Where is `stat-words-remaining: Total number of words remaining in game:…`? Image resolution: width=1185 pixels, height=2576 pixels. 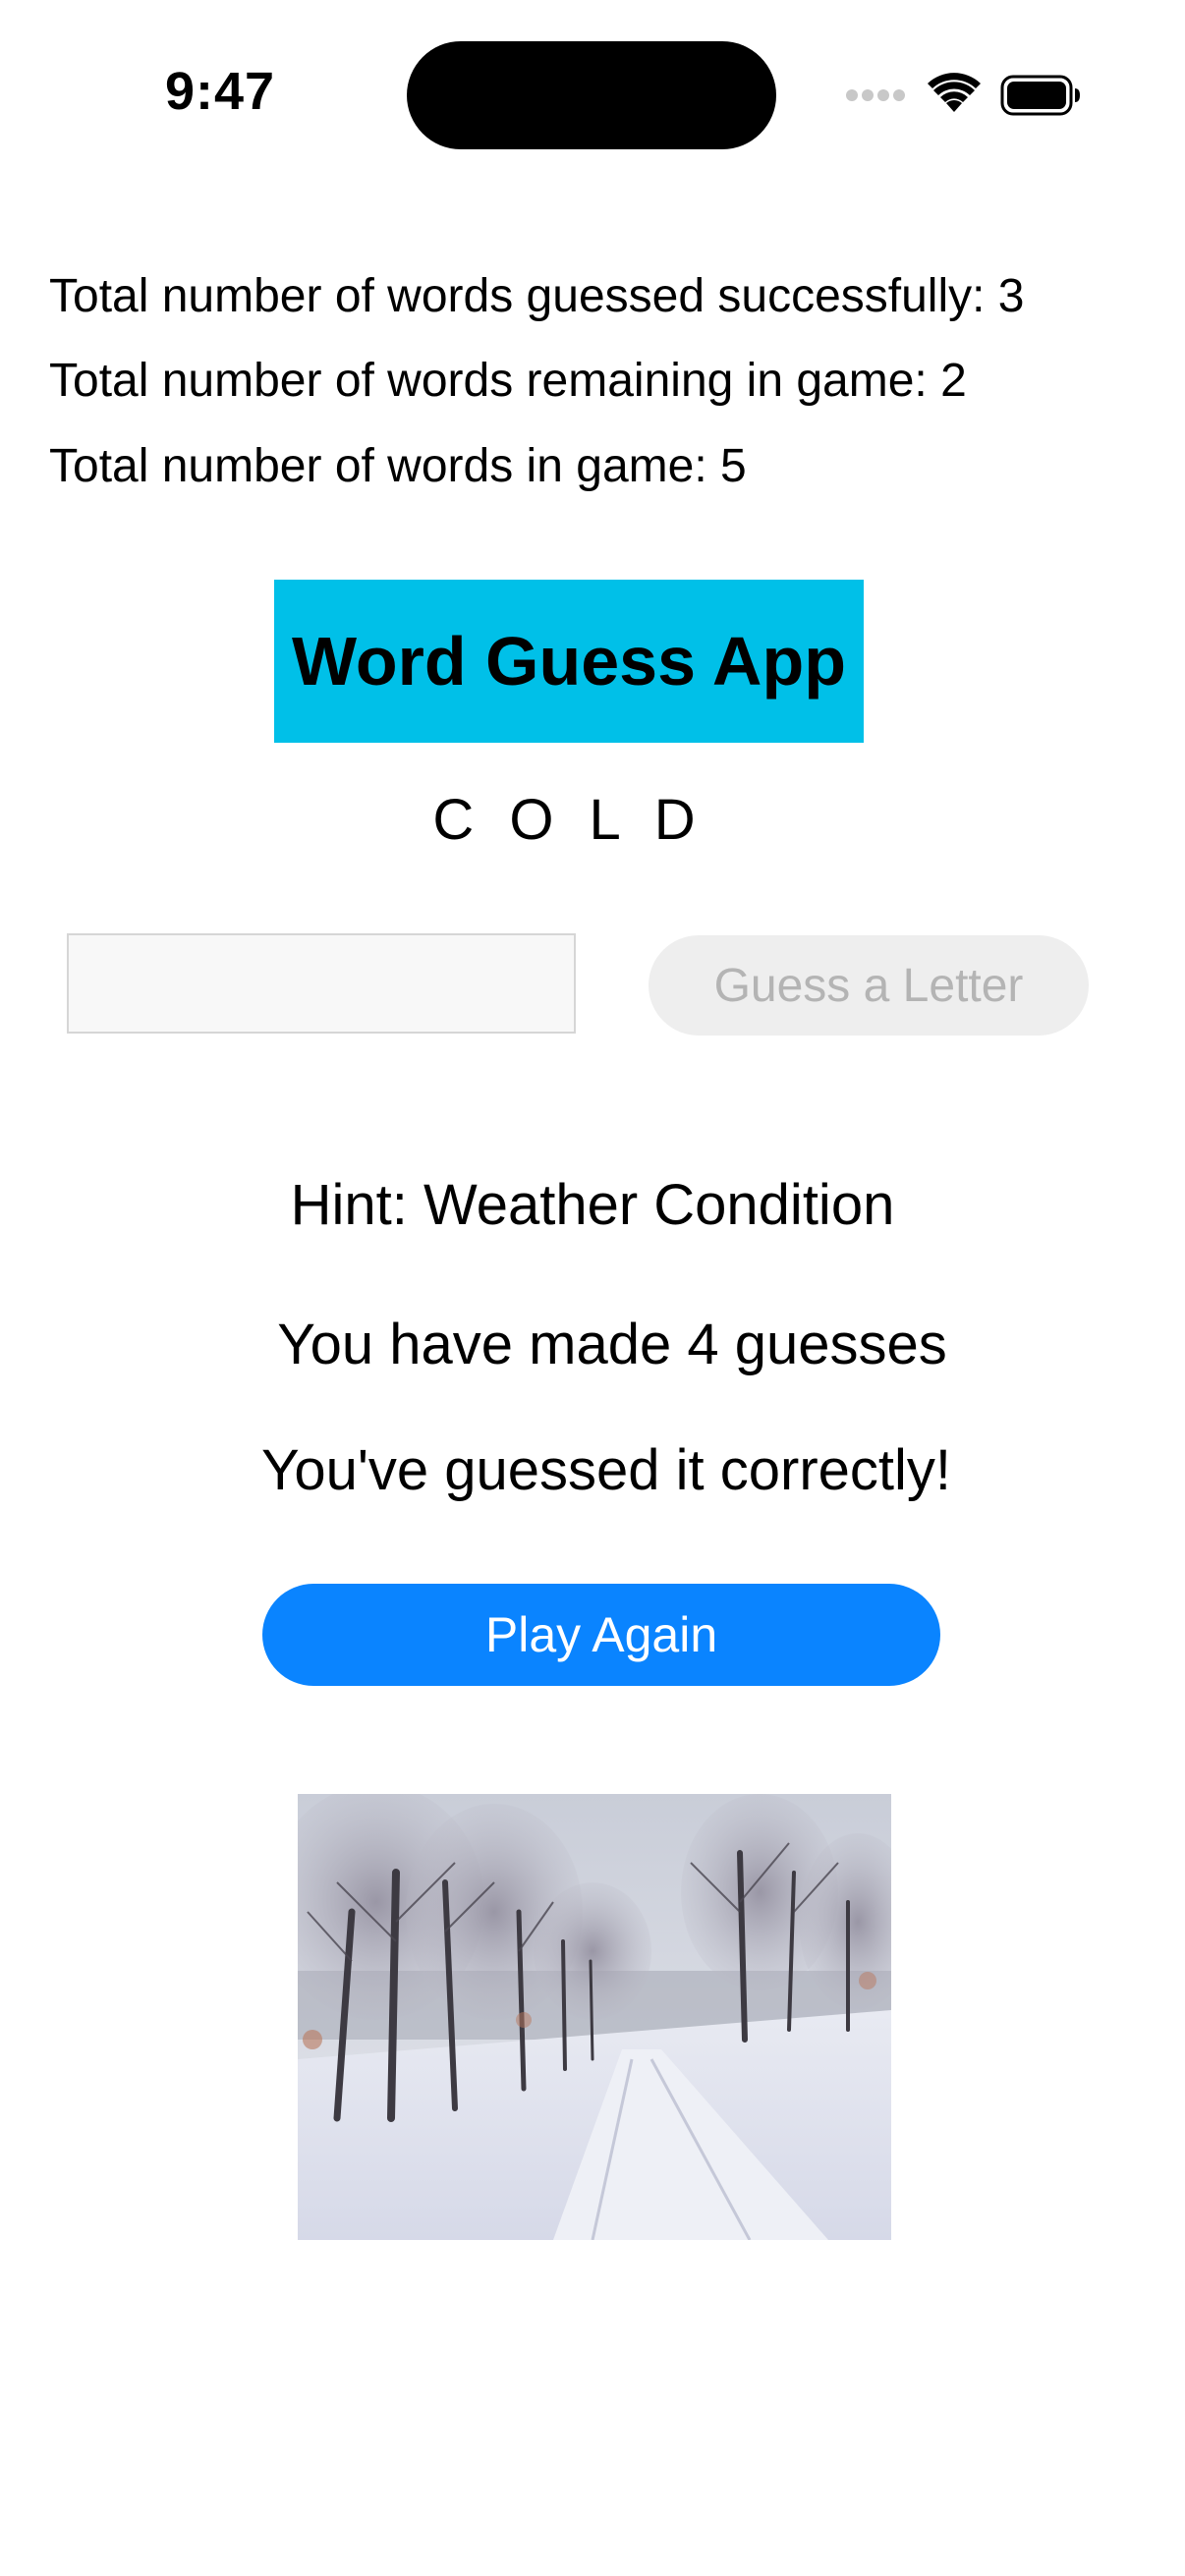 stat-words-remaining: Total number of words remaining in game:… is located at coordinates (508, 381).